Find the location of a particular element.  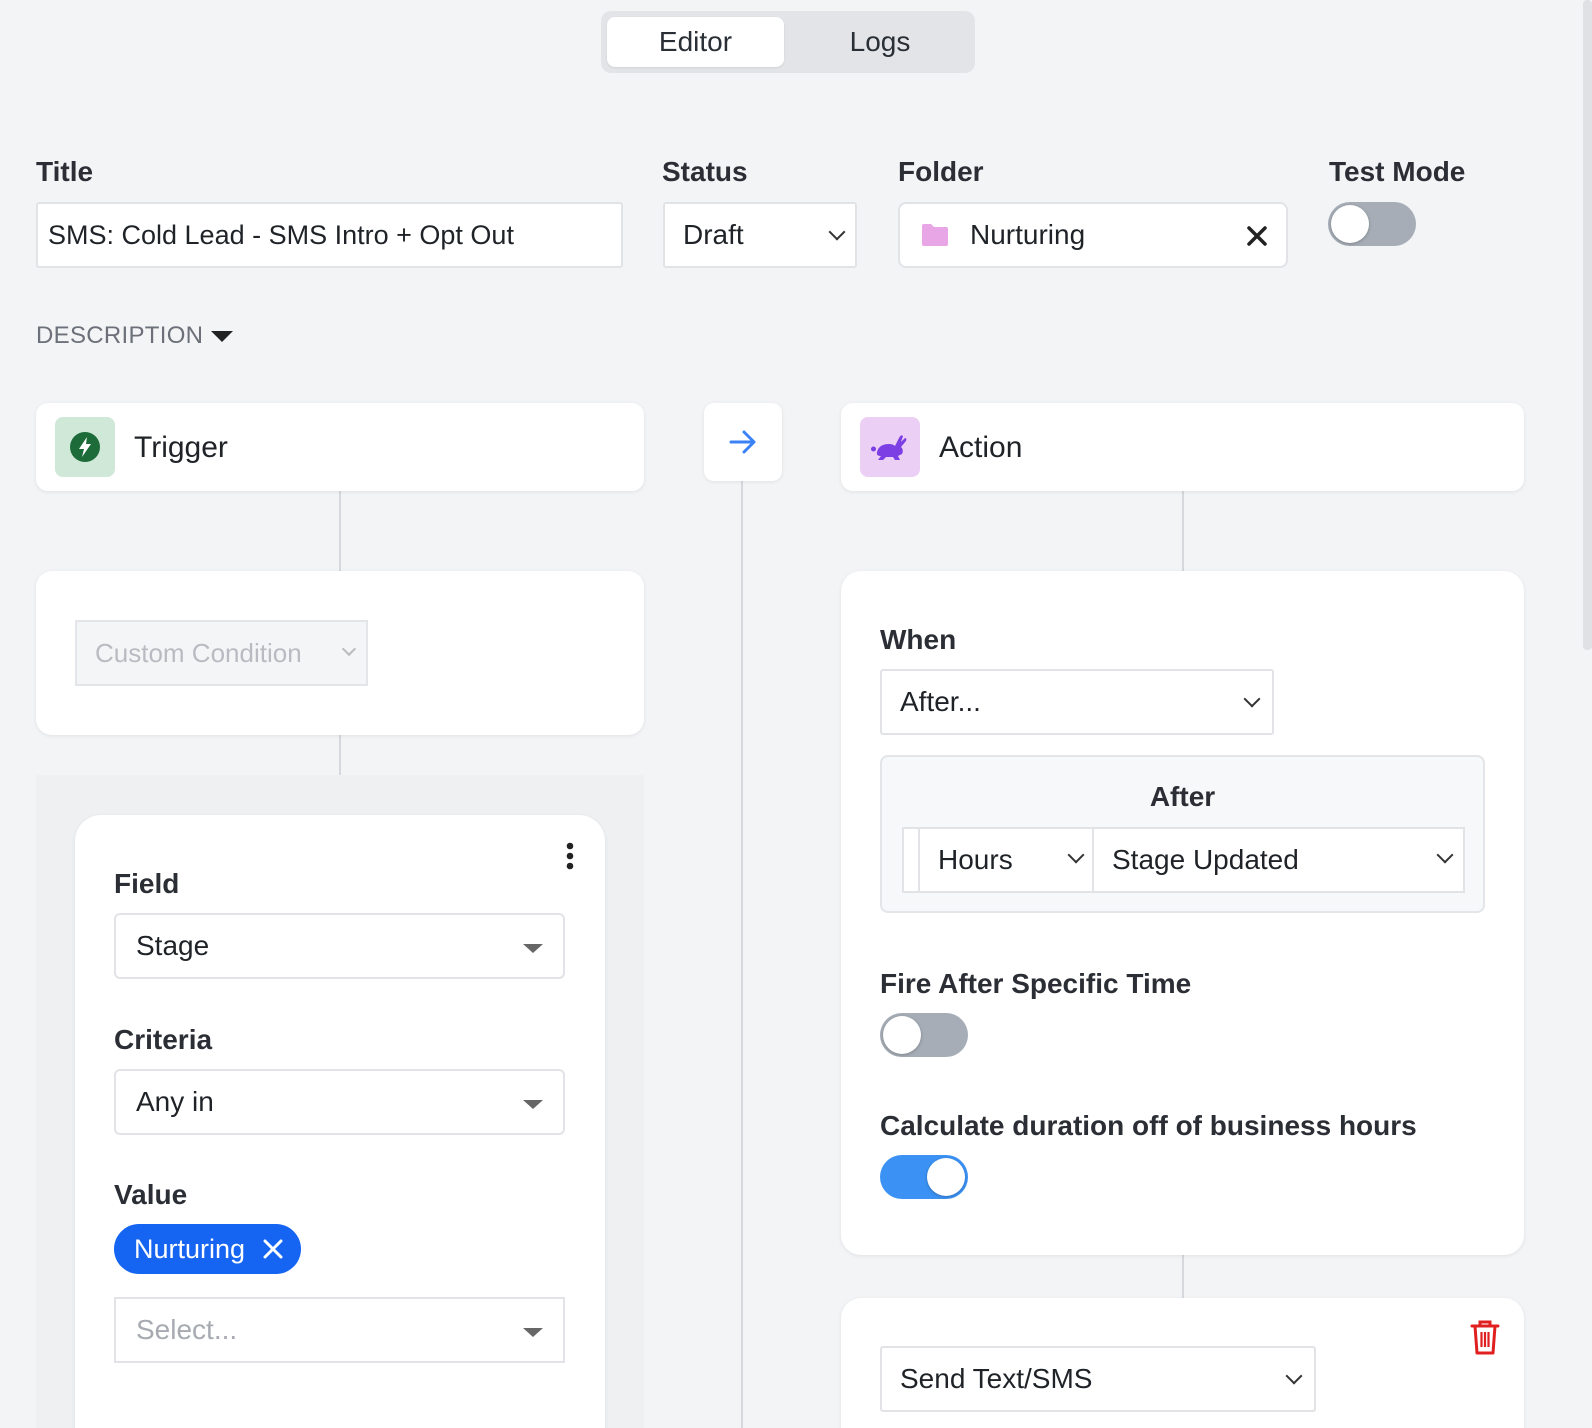

after-unit-select: Hours is located at coordinates (1007, 860).